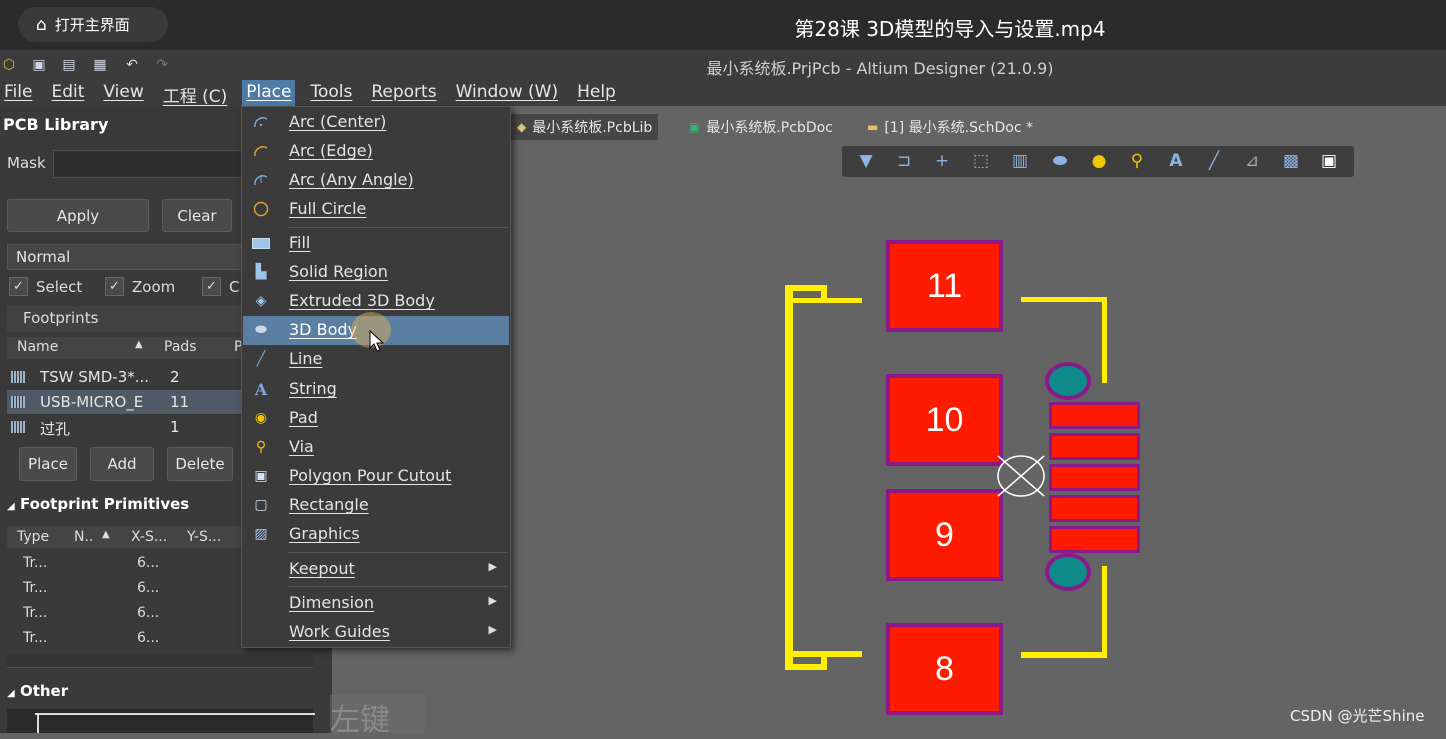 Image resolution: width=1446 pixels, height=739 pixels. I want to click on menu-window: Window (W), so click(507, 93).